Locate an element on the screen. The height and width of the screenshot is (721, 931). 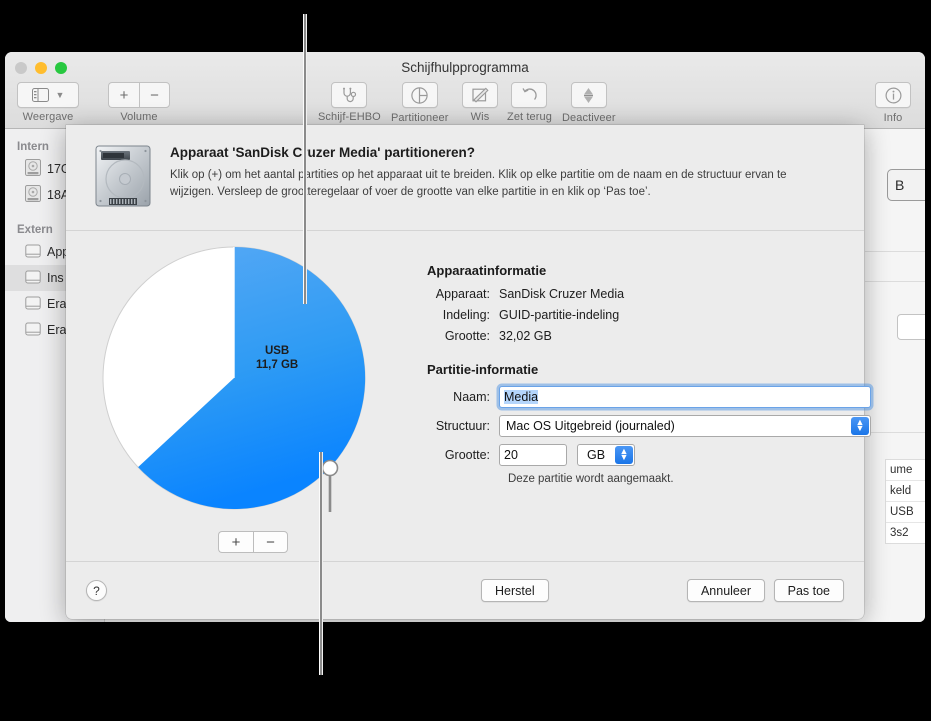
eject-icon is located at coordinates (588, 95).